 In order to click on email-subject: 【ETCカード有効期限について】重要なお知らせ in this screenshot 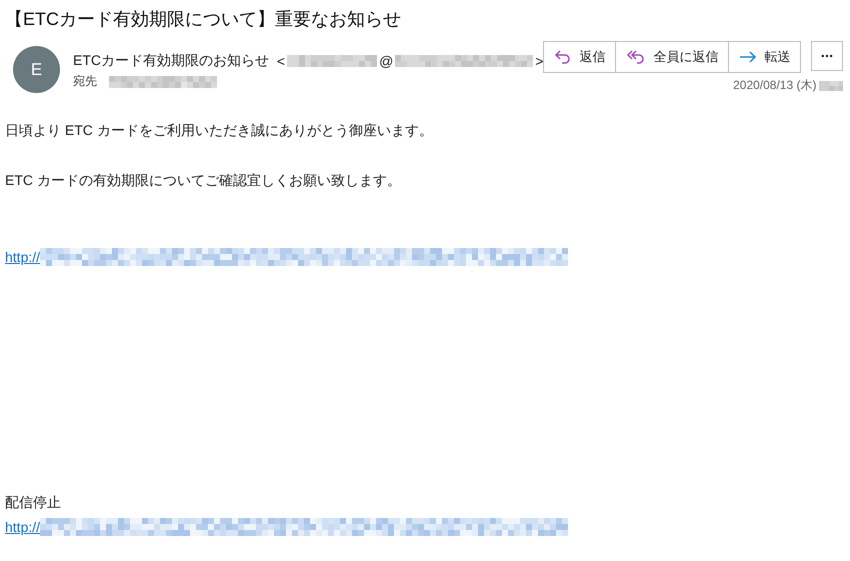, I will do `click(203, 19)`.